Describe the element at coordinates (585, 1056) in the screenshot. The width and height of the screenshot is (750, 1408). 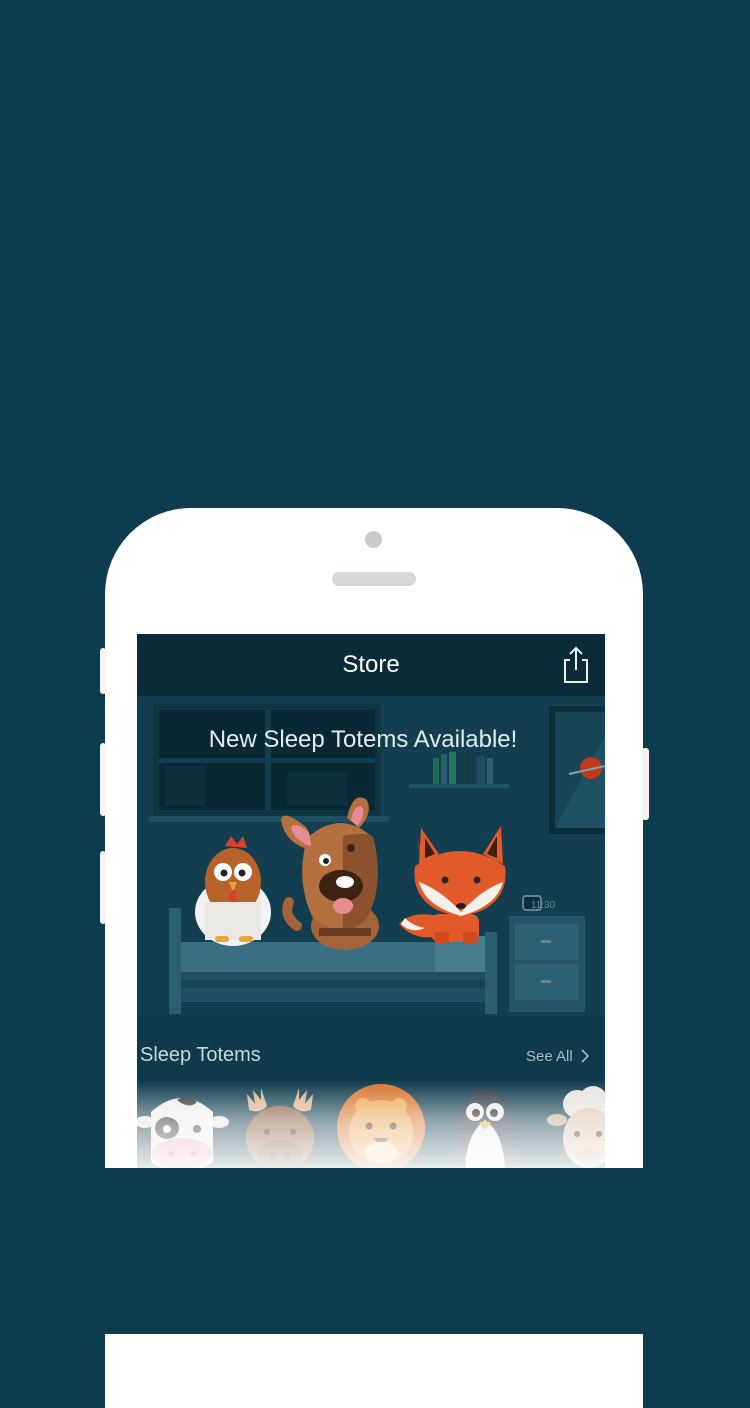
I see `chevron-right-icon` at that location.